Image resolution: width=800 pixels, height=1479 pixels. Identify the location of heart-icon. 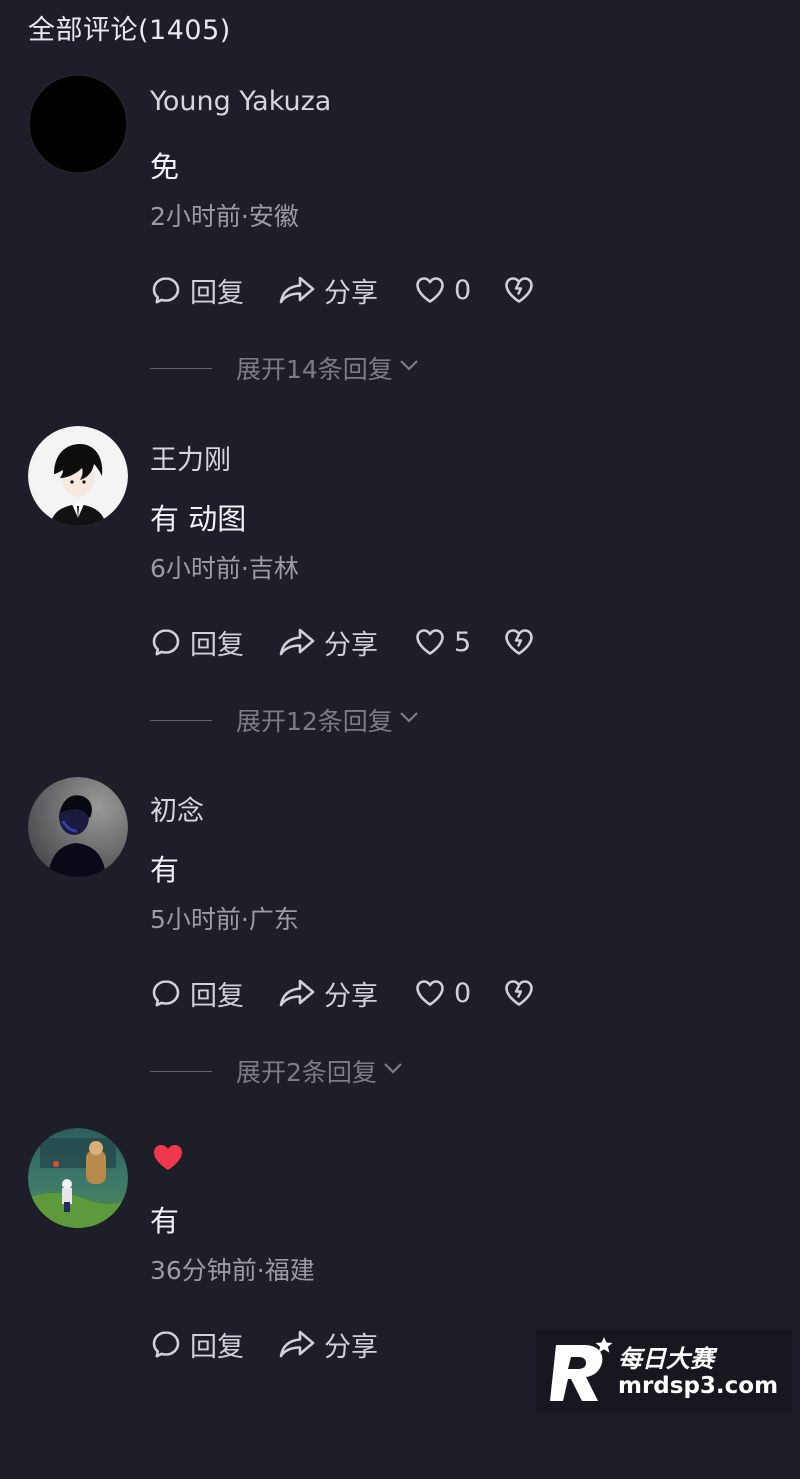
(168, 1159).